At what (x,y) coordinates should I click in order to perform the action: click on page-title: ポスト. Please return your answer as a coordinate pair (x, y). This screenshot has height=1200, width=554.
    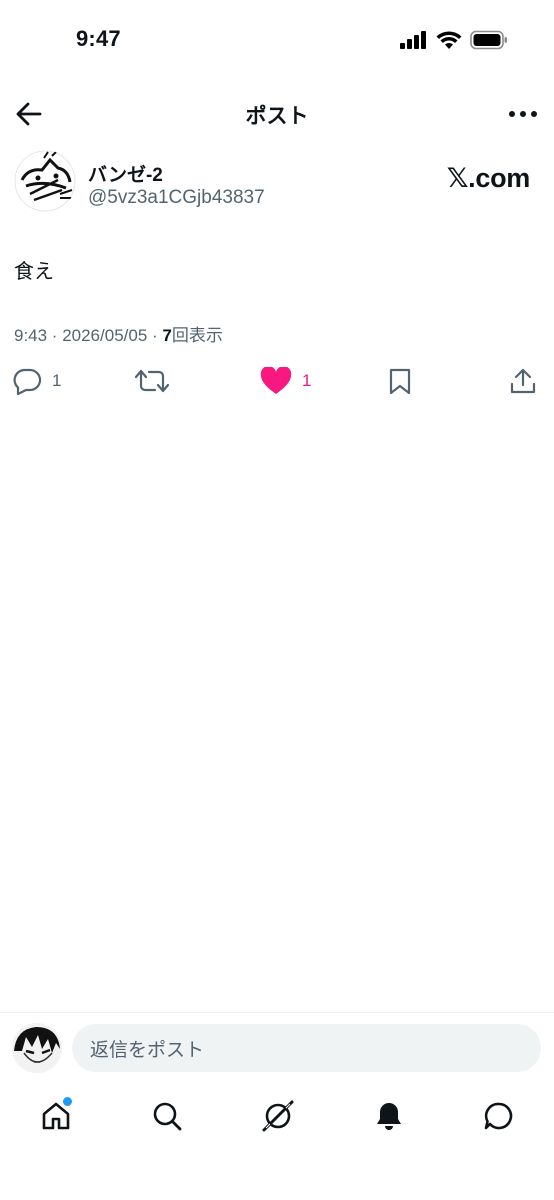
    Looking at the image, I should click on (277, 116).